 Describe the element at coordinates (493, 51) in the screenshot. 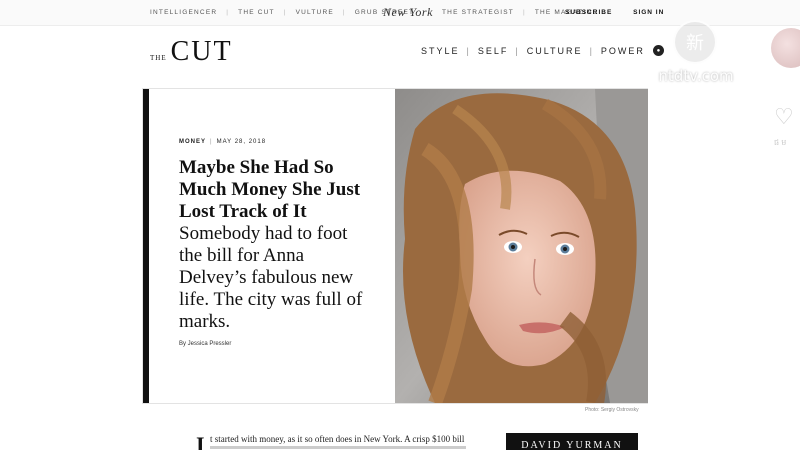

I see `nav-item-self: SELF` at that location.